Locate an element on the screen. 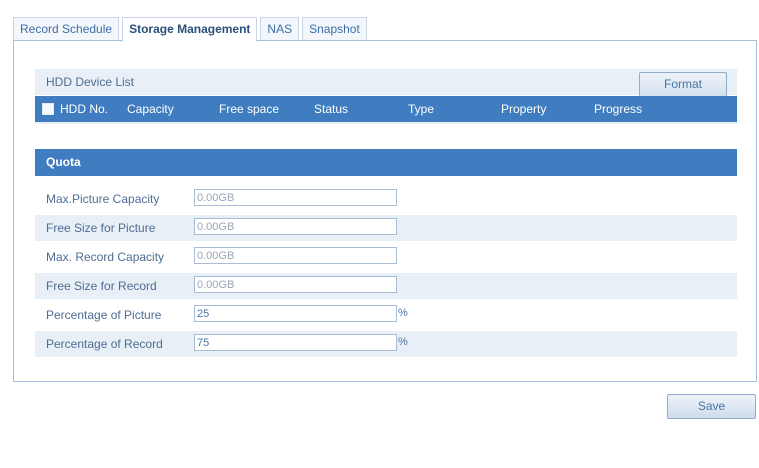 The height and width of the screenshot is (468, 759). percentage-record-field is located at coordinates (295, 342).